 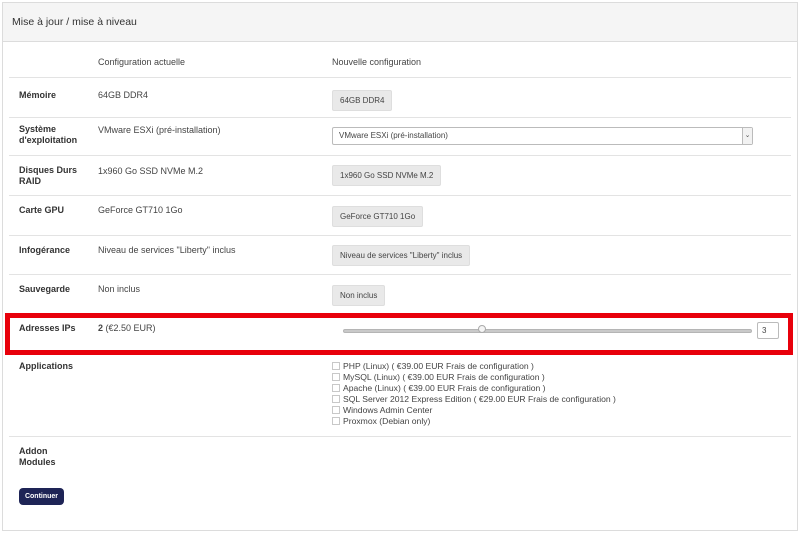 What do you see at coordinates (151, 171) in the screenshot?
I see `current-value: 1x960 Go SSD NVMe M.2` at bounding box center [151, 171].